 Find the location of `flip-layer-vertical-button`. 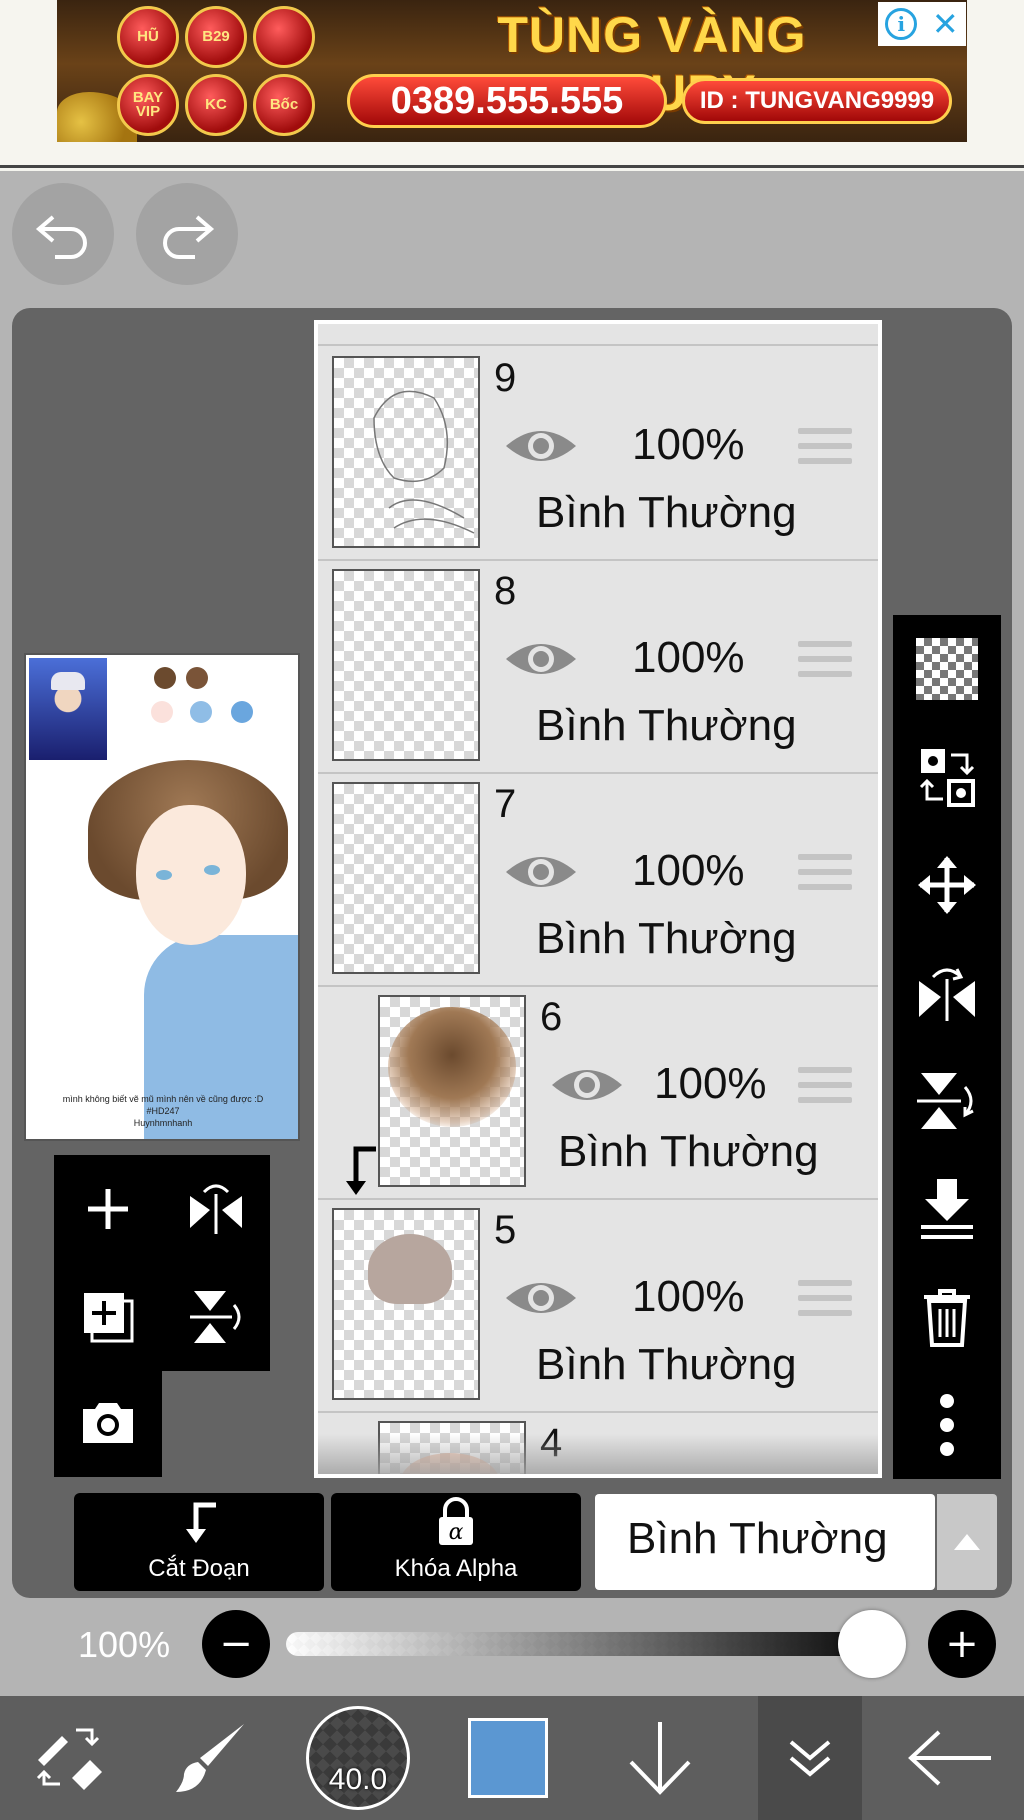

flip-layer-vertical-button is located at coordinates (216, 1317).